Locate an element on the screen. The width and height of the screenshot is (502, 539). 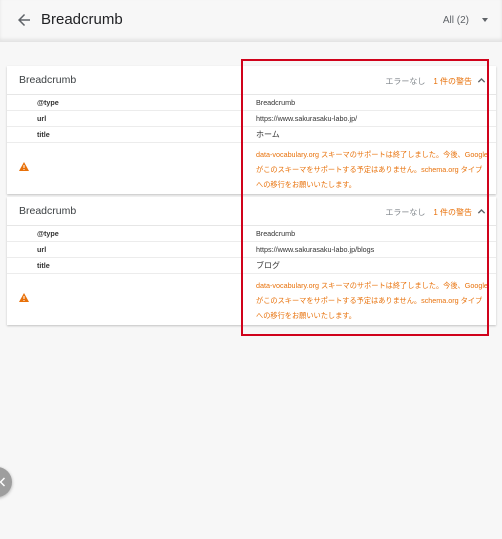
property-row: url https://www.sakurasaku-labo.jp/blogs is located at coordinates (251, 250).